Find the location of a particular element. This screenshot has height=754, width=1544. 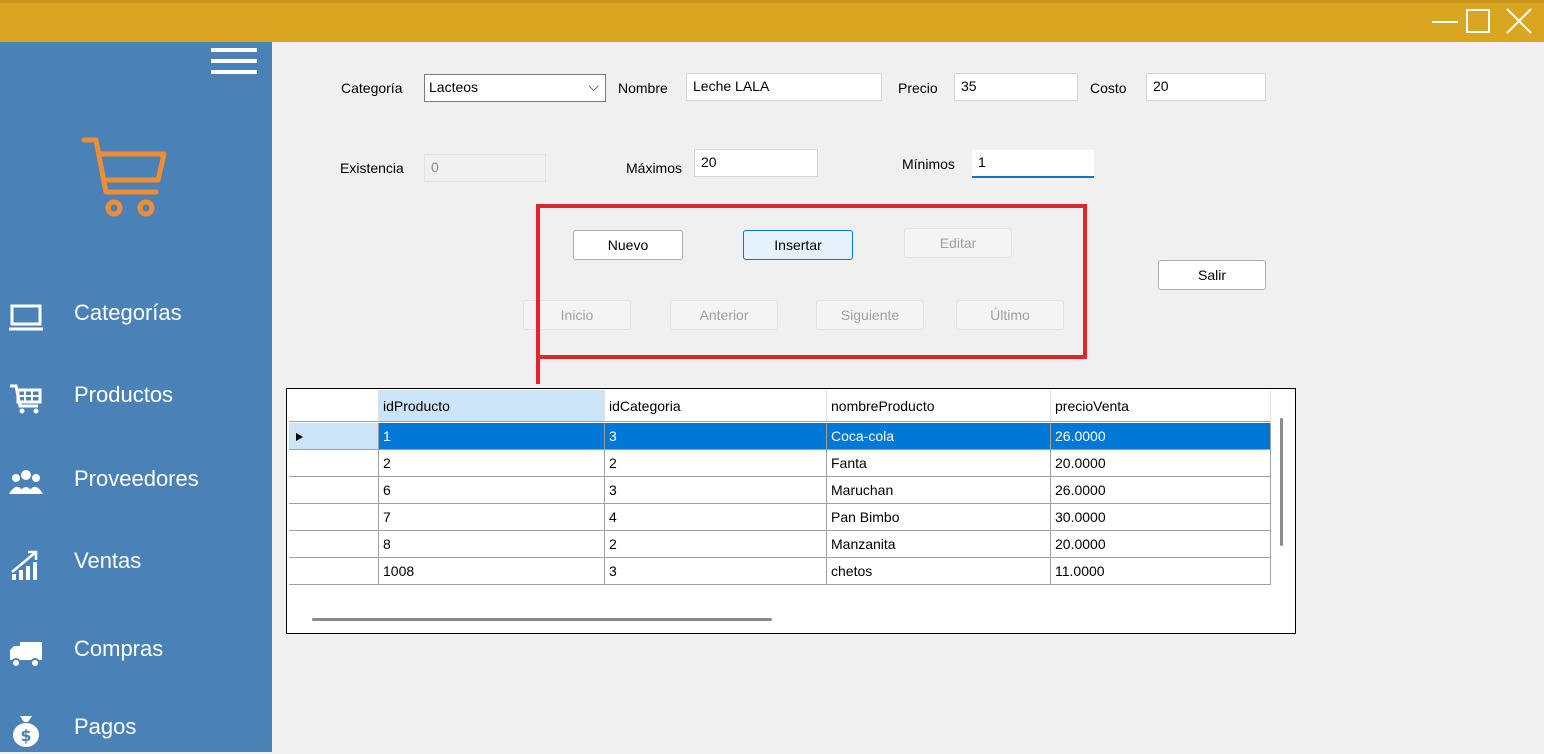

sidebar-item-pagos: $ Pagos is located at coordinates (136, 730).